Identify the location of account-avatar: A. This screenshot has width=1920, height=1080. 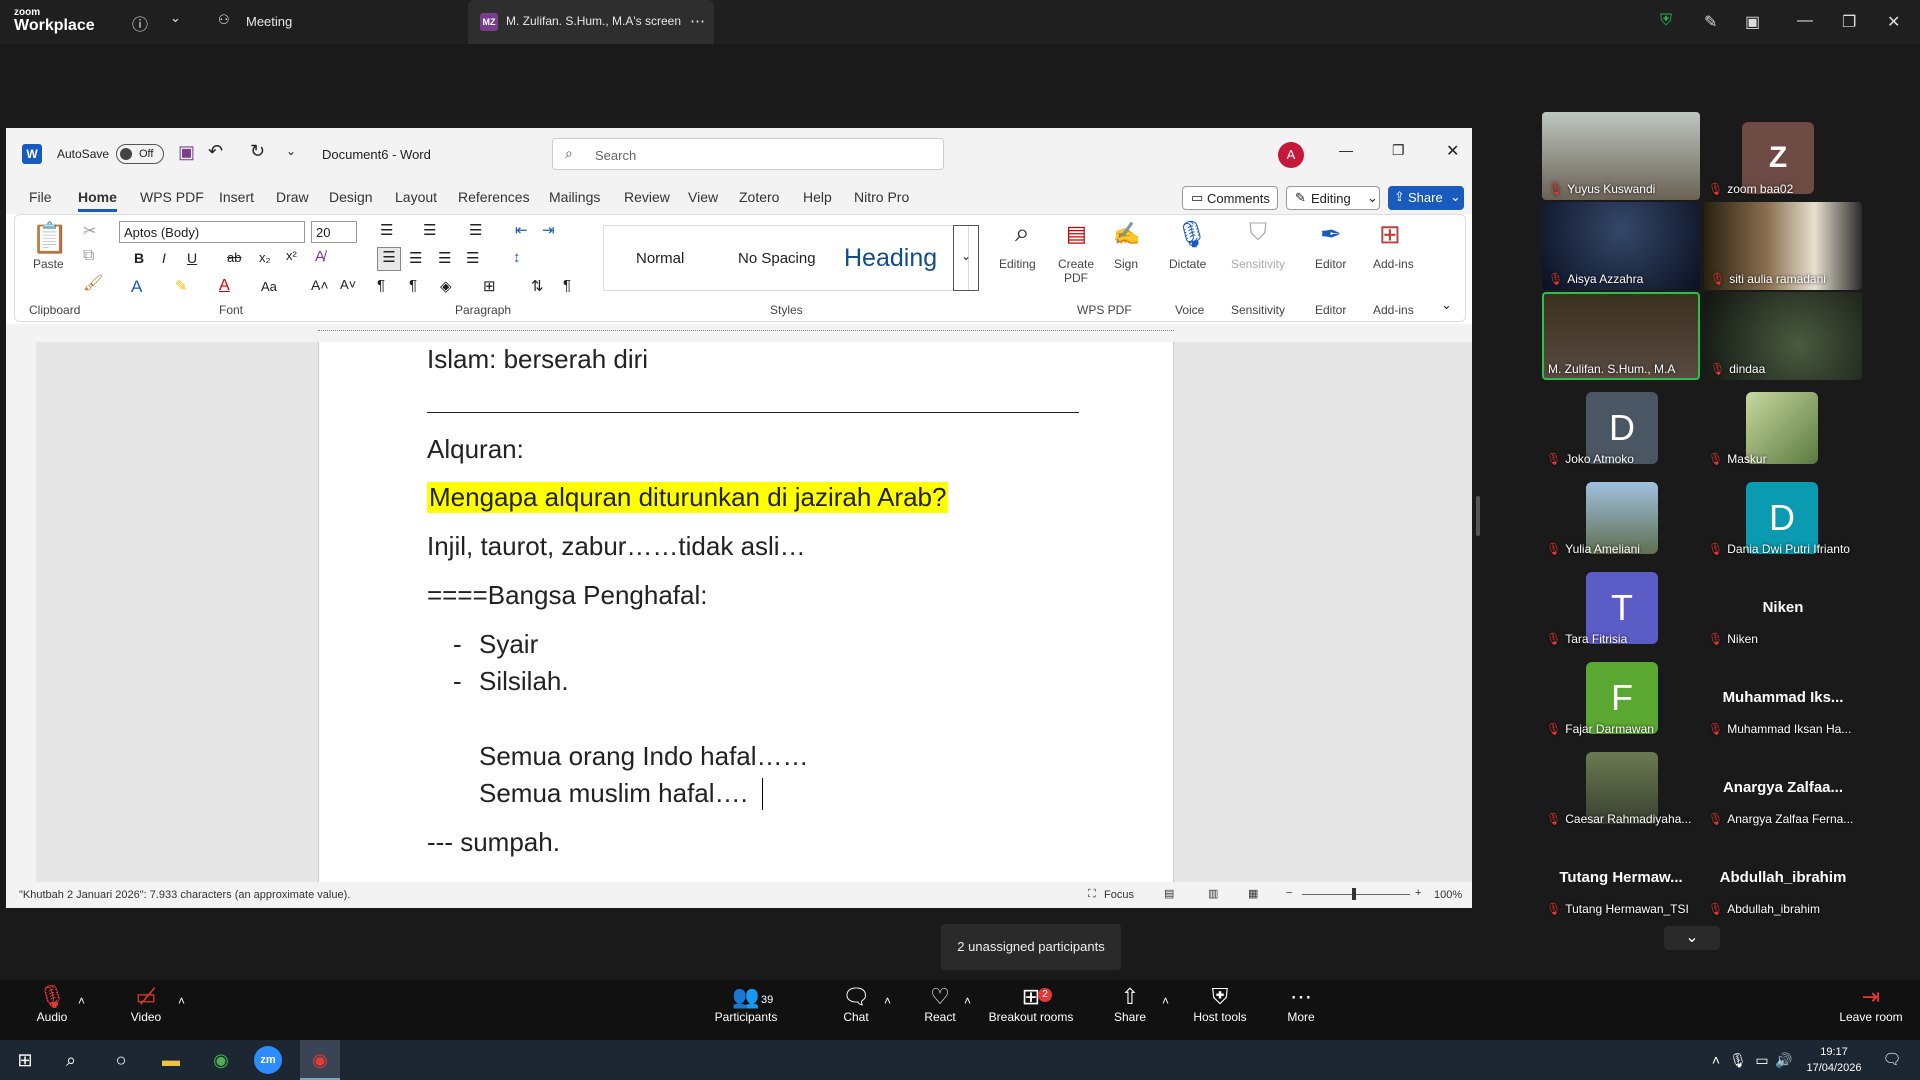
(1291, 155).